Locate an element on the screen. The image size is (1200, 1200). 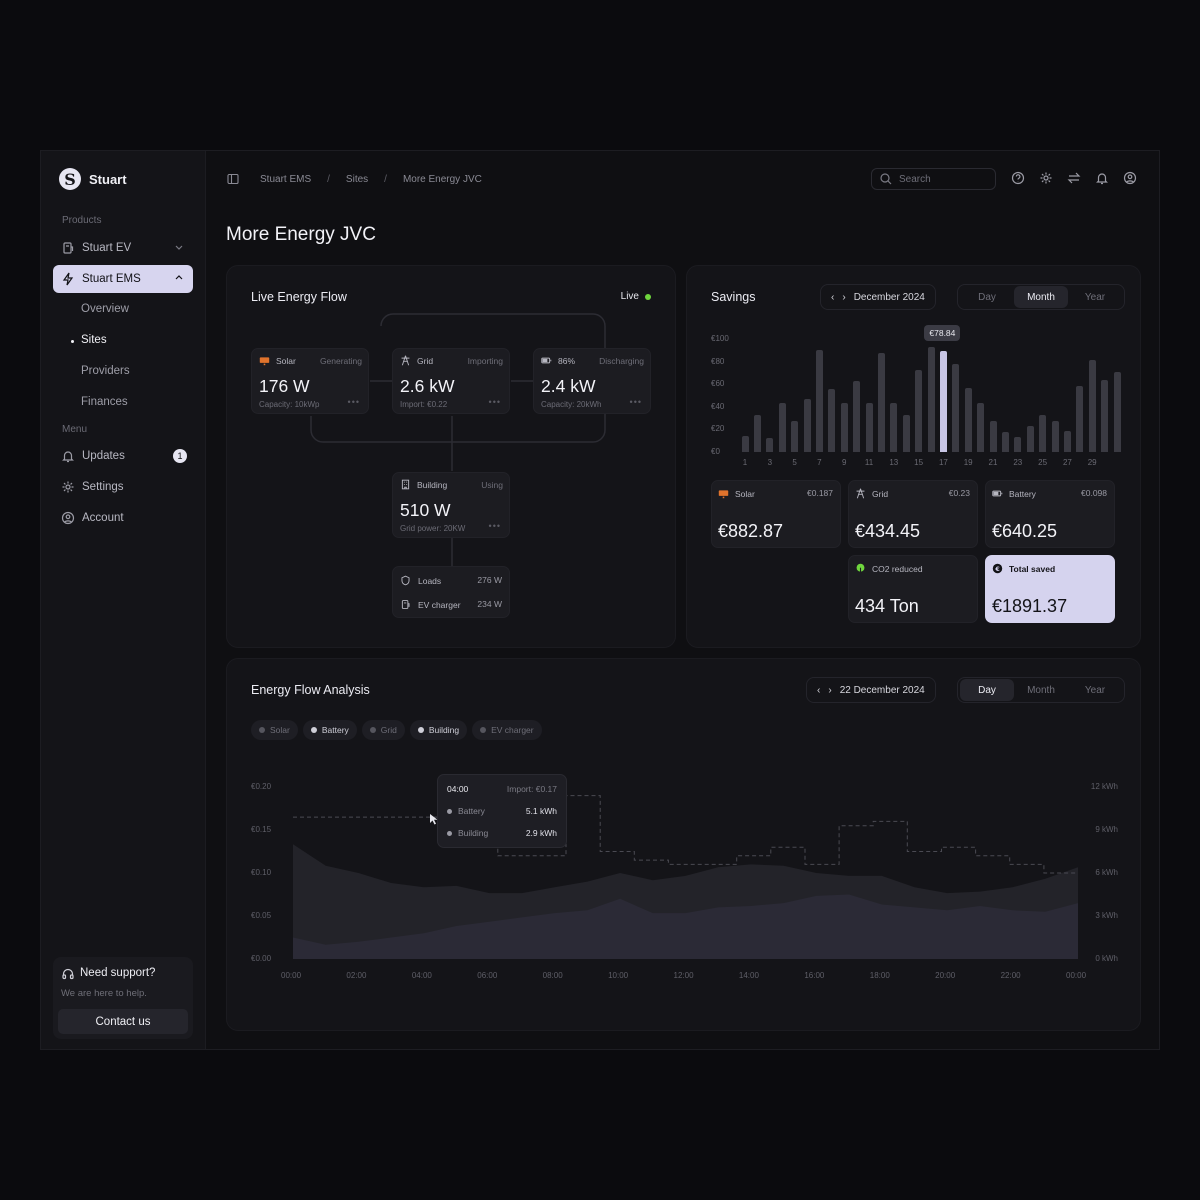
sidebar-item-account: Account is located at coordinates (123, 518).